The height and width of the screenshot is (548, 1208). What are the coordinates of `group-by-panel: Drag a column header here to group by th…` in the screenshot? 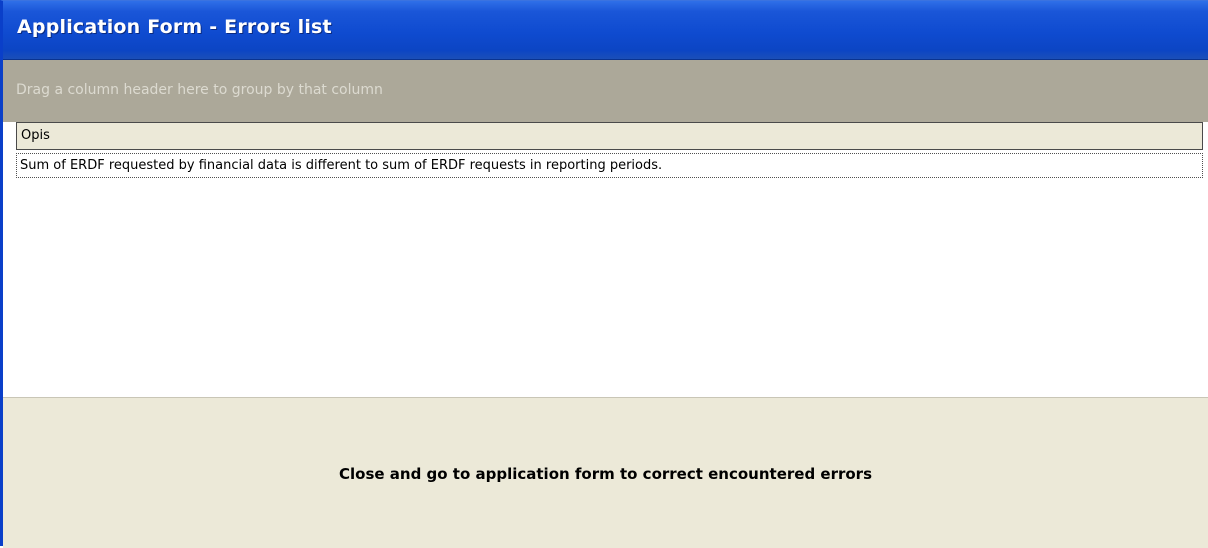 It's located at (605, 91).